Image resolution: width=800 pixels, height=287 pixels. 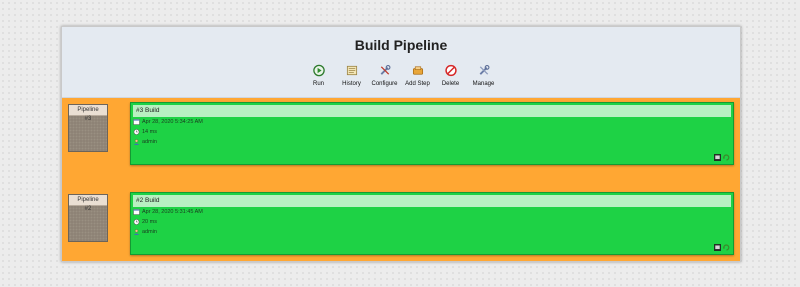 What do you see at coordinates (484, 75) in the screenshot?
I see `manage-button: Manage` at bounding box center [484, 75].